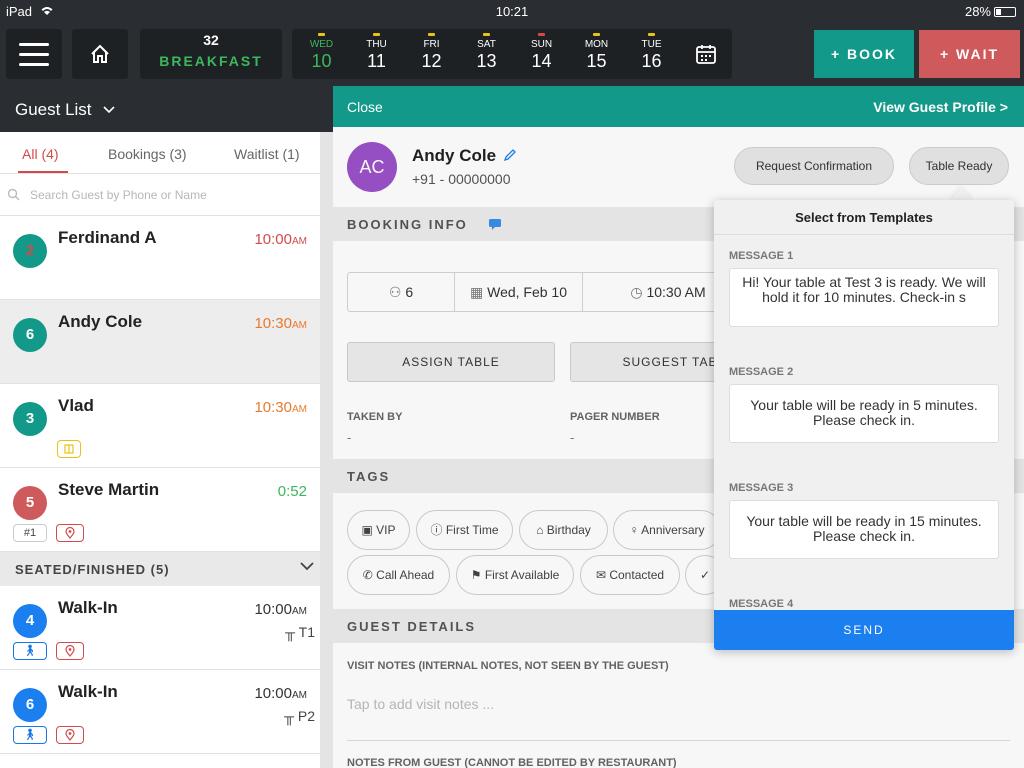 The height and width of the screenshot is (768, 1024). I want to click on popover-title: Select from Templates, so click(864, 217).